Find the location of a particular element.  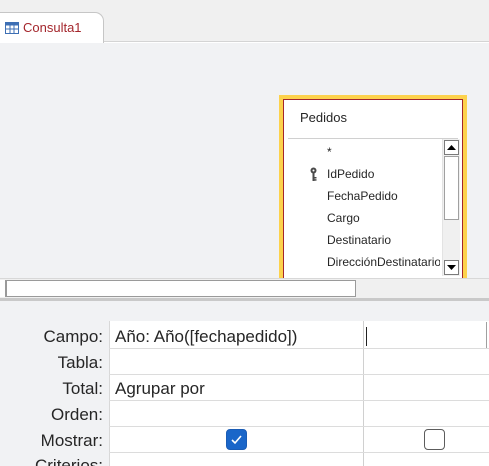

scroll-thumb is located at coordinates (451, 188).